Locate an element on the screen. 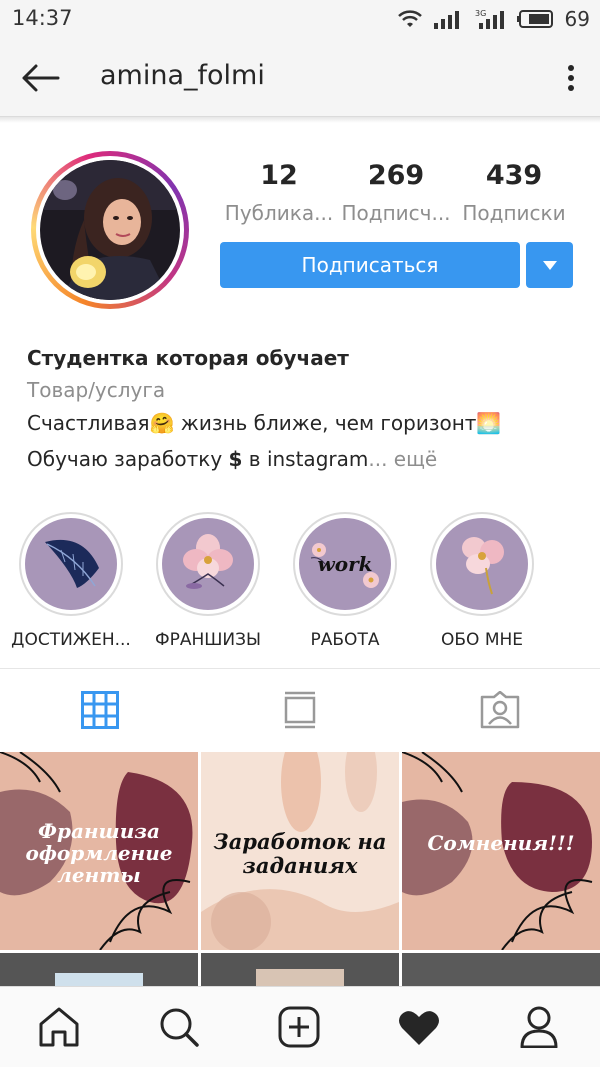 The height and width of the screenshot is (1067, 600). post-1-caption: Франшиза оформление ленты is located at coordinates (99, 853).